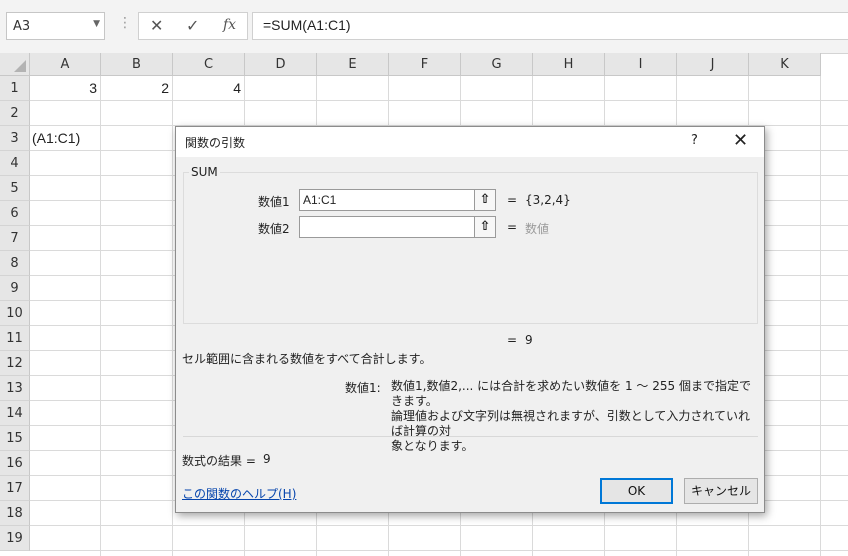 The height and width of the screenshot is (556, 848). What do you see at coordinates (363, 388) in the screenshot?
I see `arg-description-label: 数値1:` at bounding box center [363, 388].